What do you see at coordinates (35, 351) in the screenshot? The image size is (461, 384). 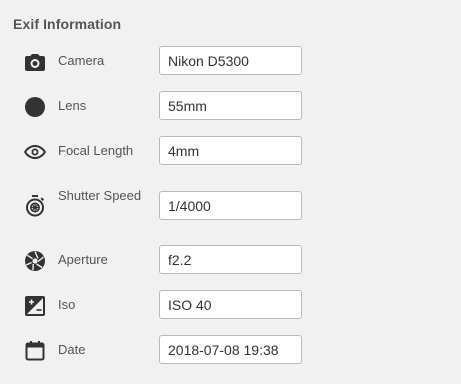 I see `calendar-icon` at bounding box center [35, 351].